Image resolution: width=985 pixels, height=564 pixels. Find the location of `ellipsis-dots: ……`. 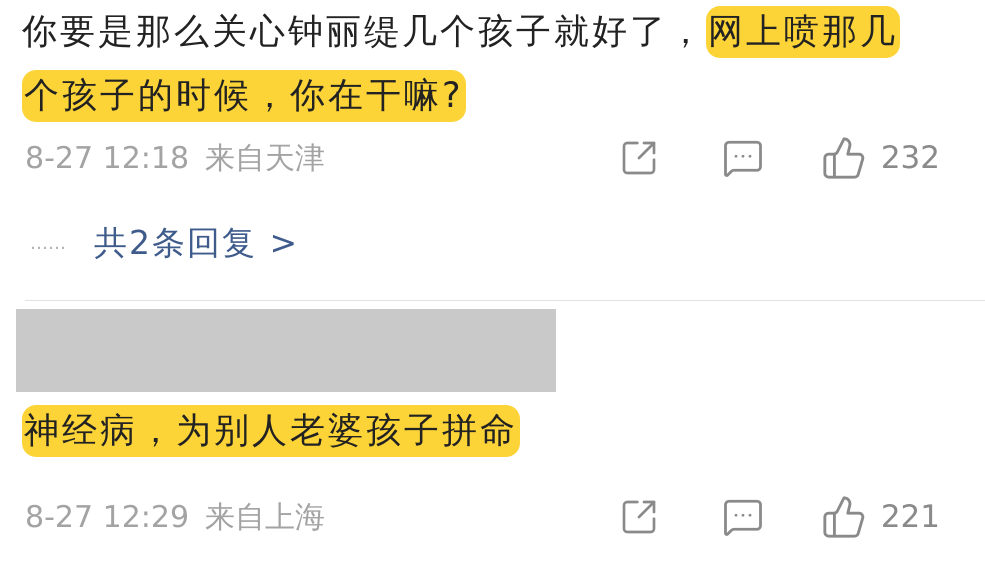

ellipsis-dots: …… is located at coordinates (48, 244).